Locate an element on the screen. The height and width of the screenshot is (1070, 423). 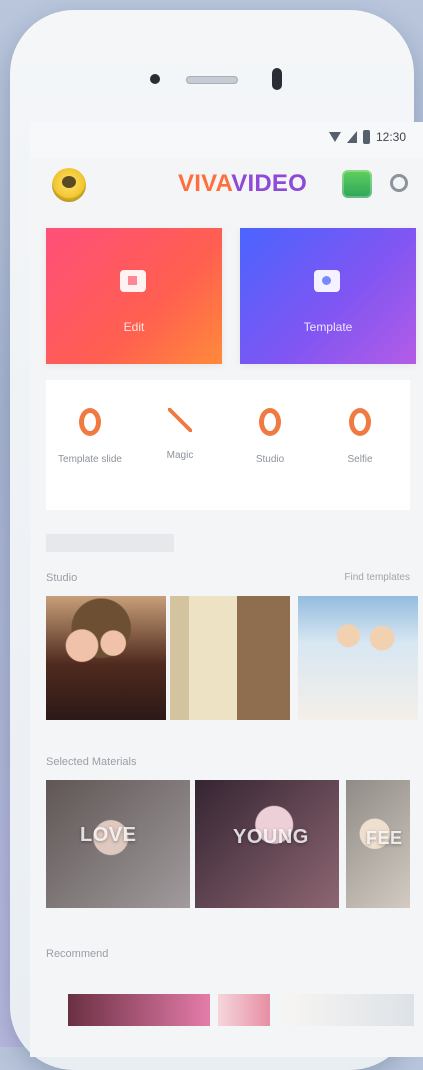
app-header: VIVAVIDEO is located at coordinates (226, 188).